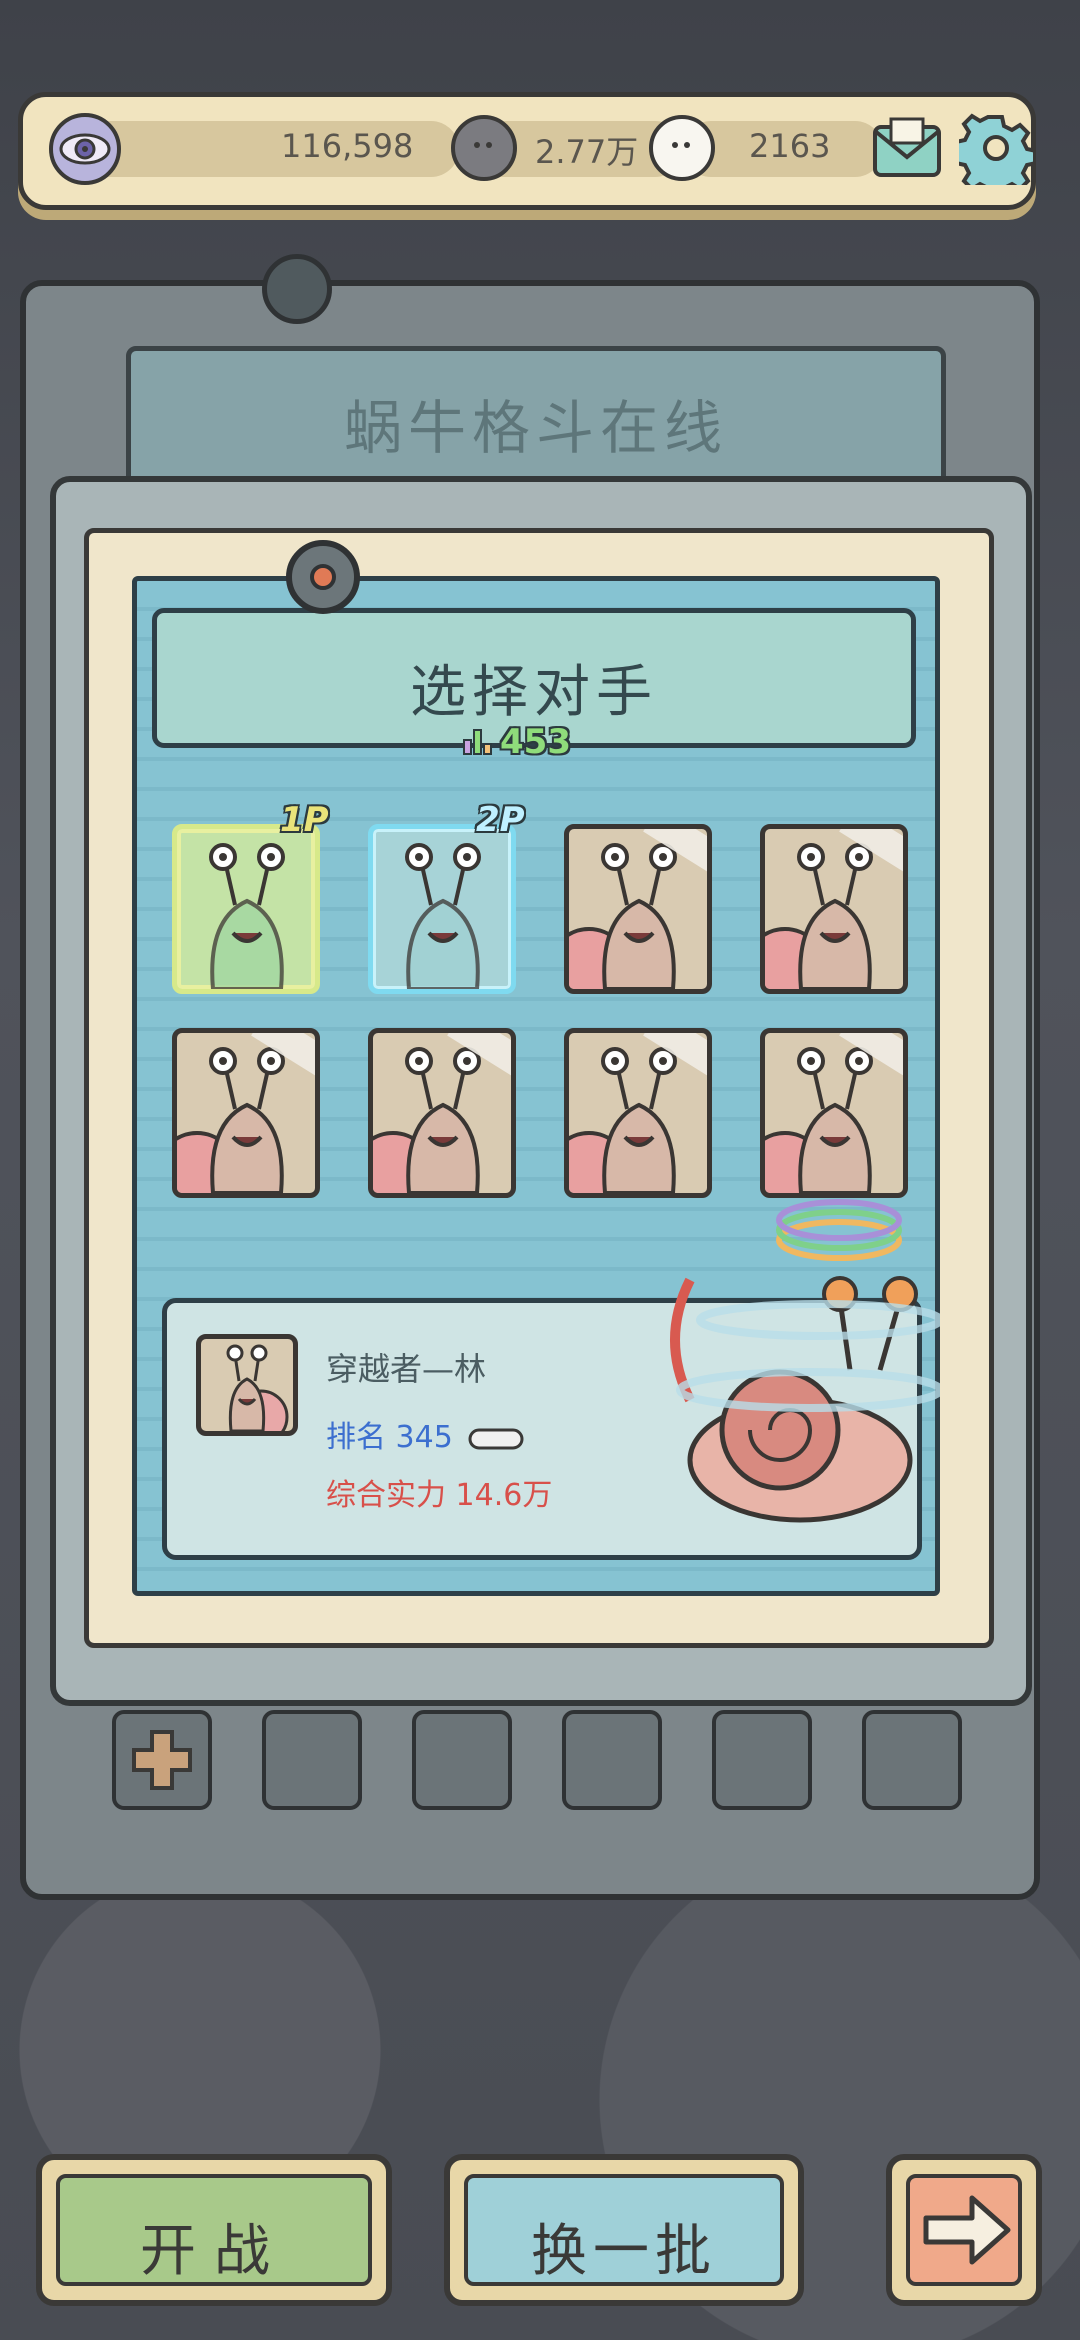  I want to click on dark-speech-bubble-icon, so click(484, 148).